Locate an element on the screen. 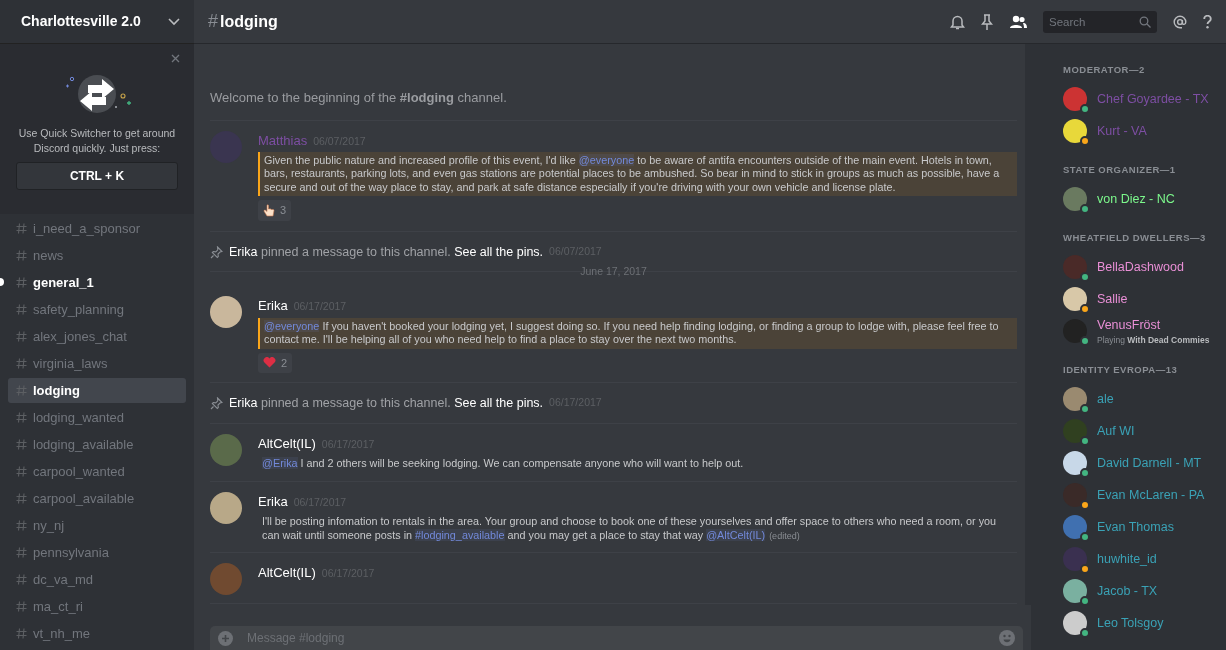 This screenshot has width=1226, height=650. group-heading: IDENTITY EVROPA—13 is located at coordinates (1121, 370).